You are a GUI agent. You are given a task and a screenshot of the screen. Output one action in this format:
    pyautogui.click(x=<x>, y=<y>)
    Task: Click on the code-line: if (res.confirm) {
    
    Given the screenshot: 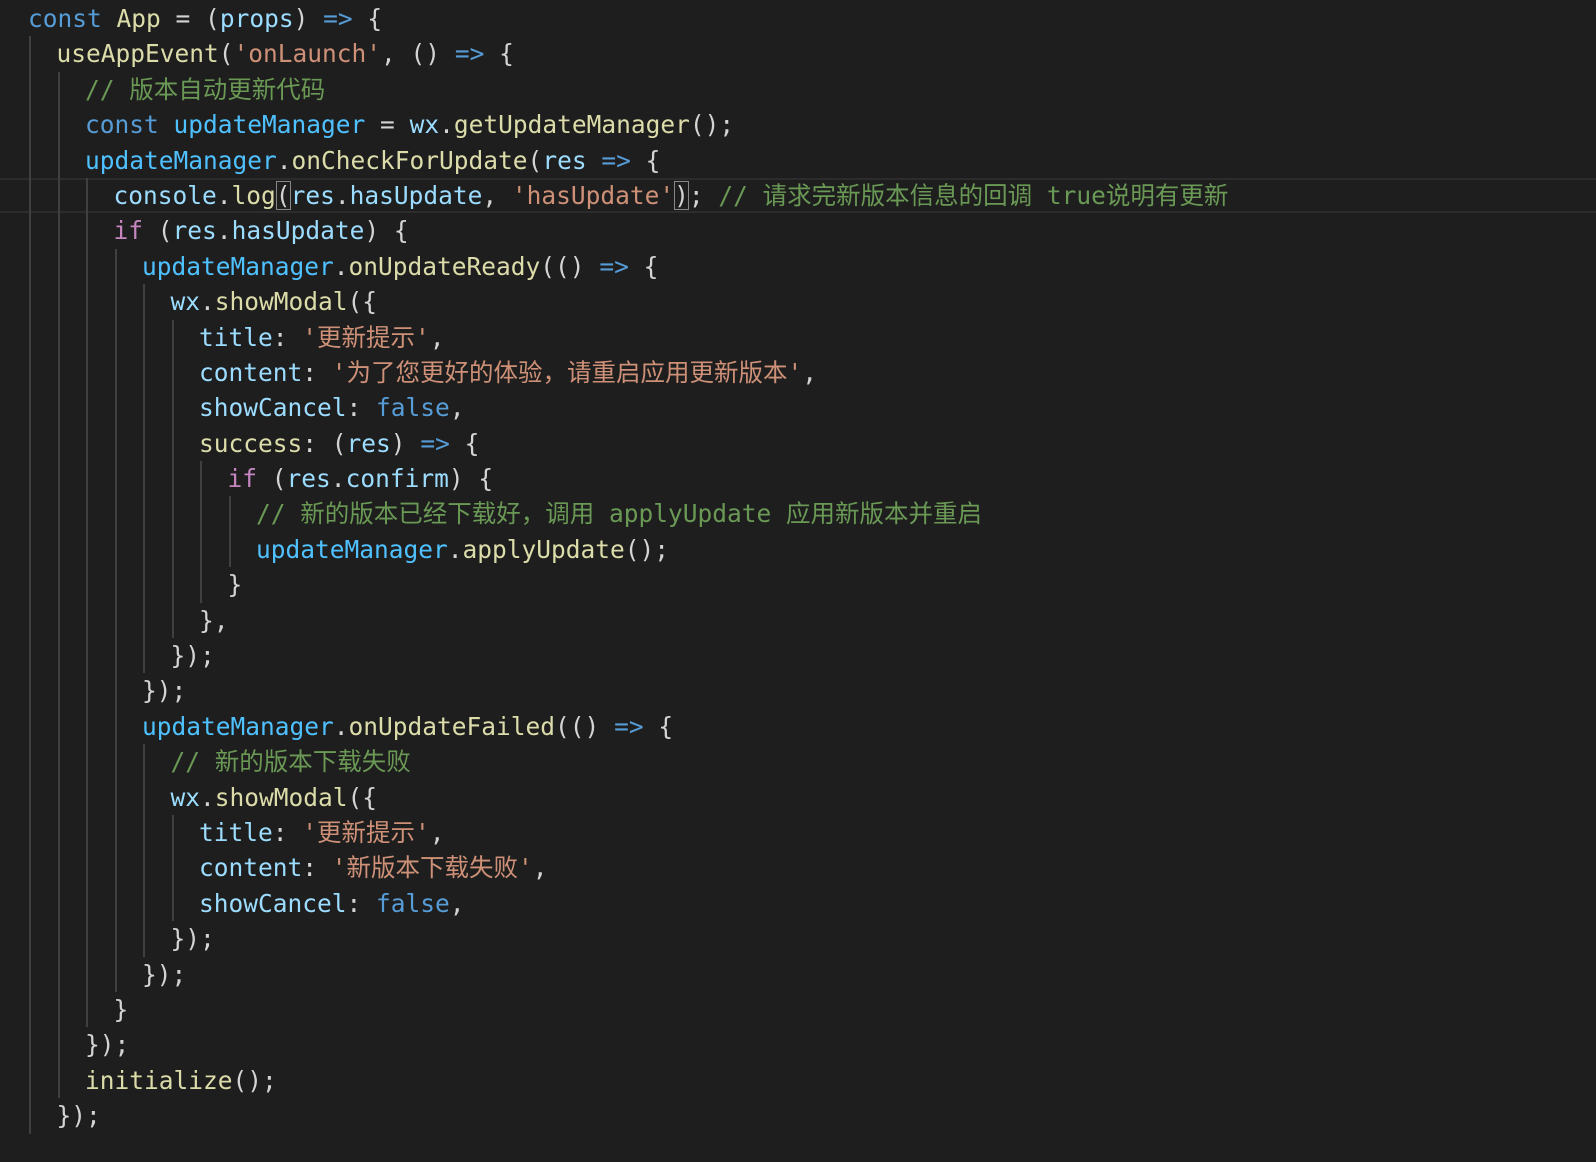 What is the action you would take?
    pyautogui.click(x=798, y=479)
    